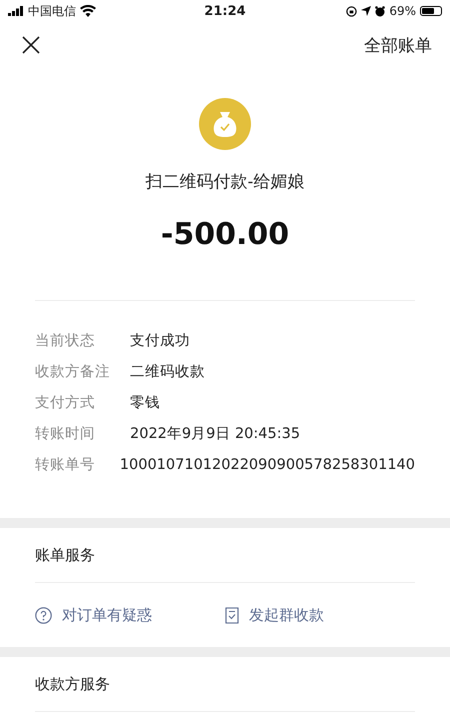  What do you see at coordinates (167, 371) in the screenshot?
I see `detail-value: 二维码收款` at bounding box center [167, 371].